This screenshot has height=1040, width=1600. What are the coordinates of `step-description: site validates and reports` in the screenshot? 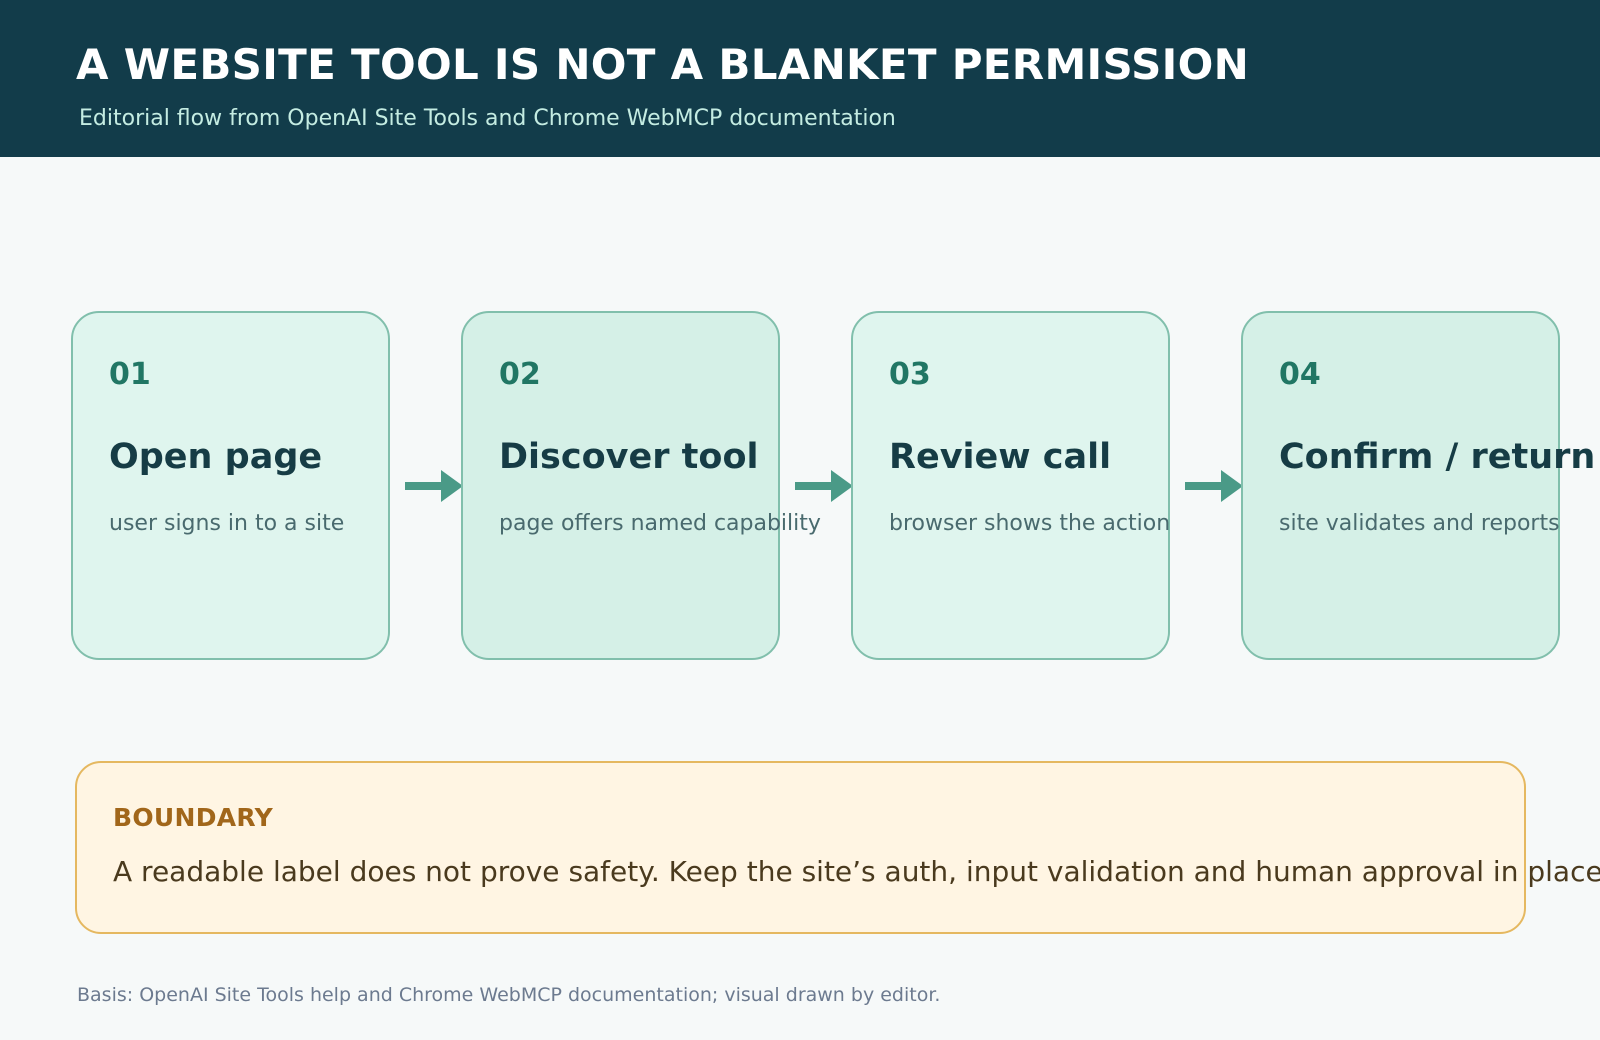 It's located at (1419, 523).